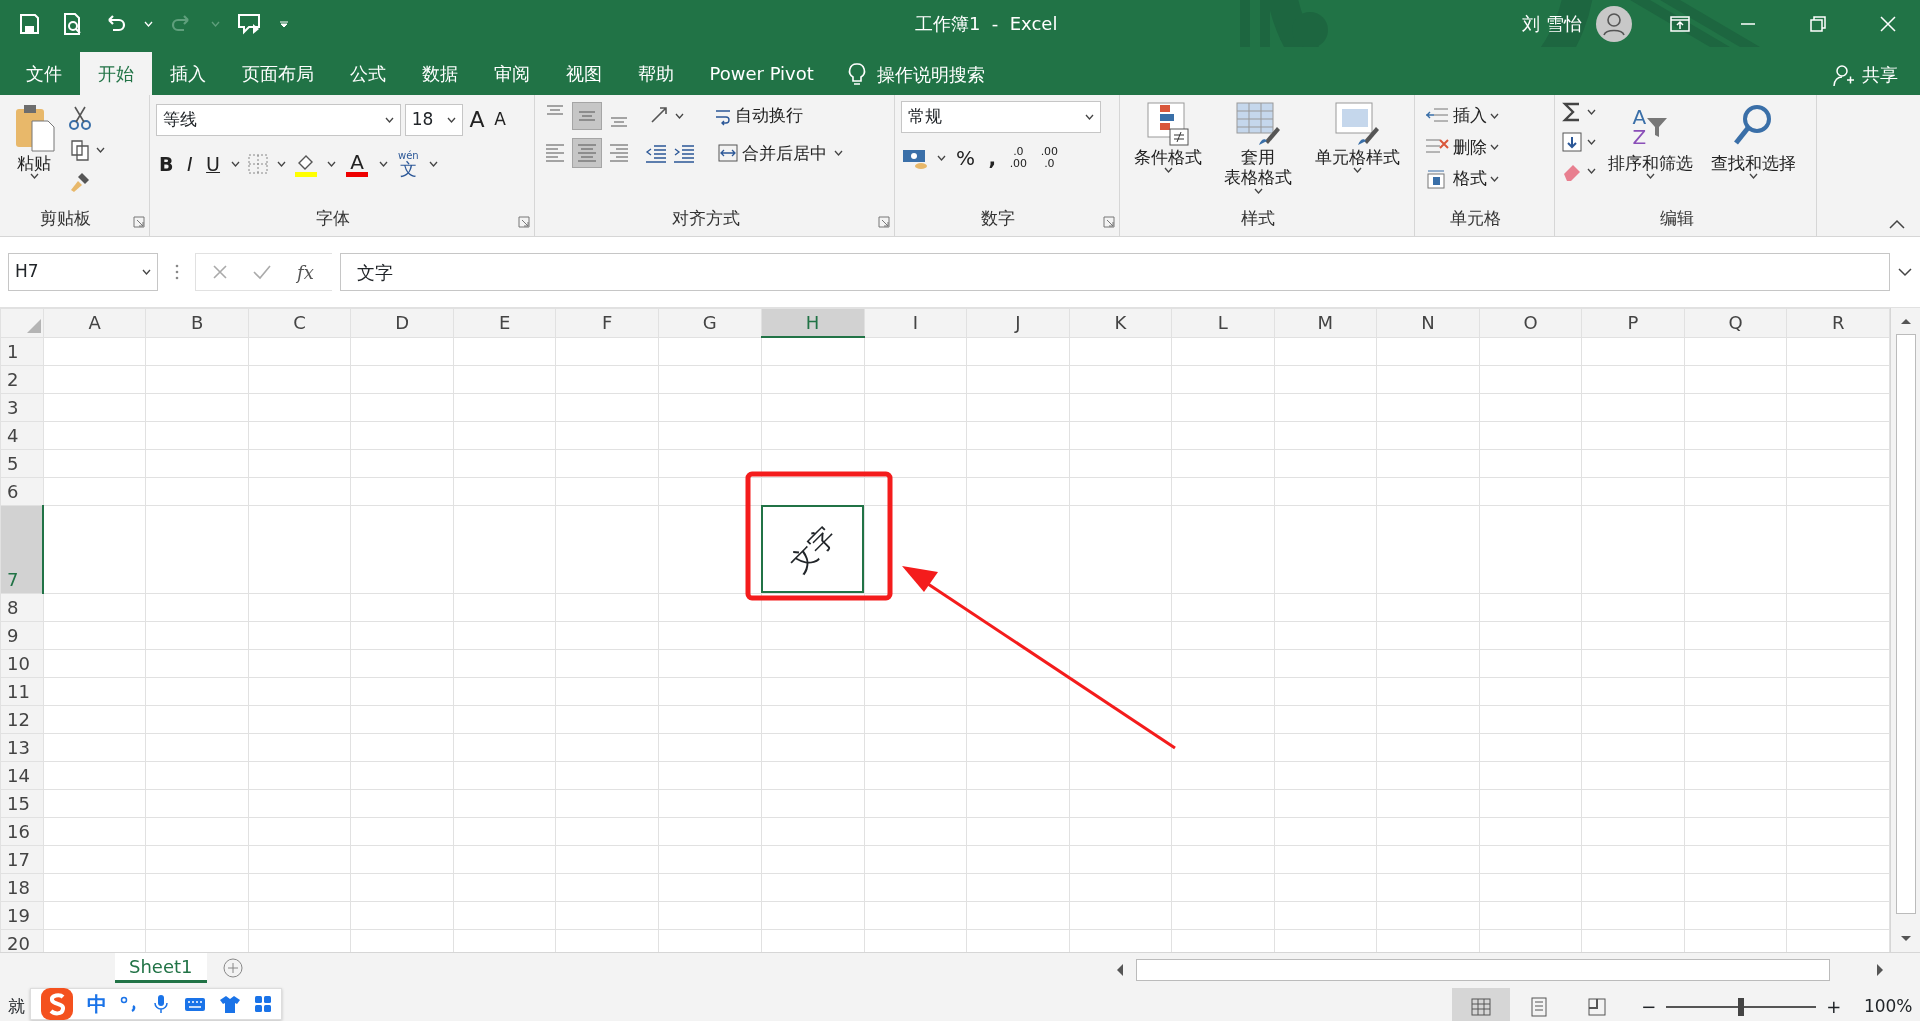 This screenshot has width=1920, height=1021. What do you see at coordinates (22, 775) in the screenshot?
I see `row-header: 14` at bounding box center [22, 775].